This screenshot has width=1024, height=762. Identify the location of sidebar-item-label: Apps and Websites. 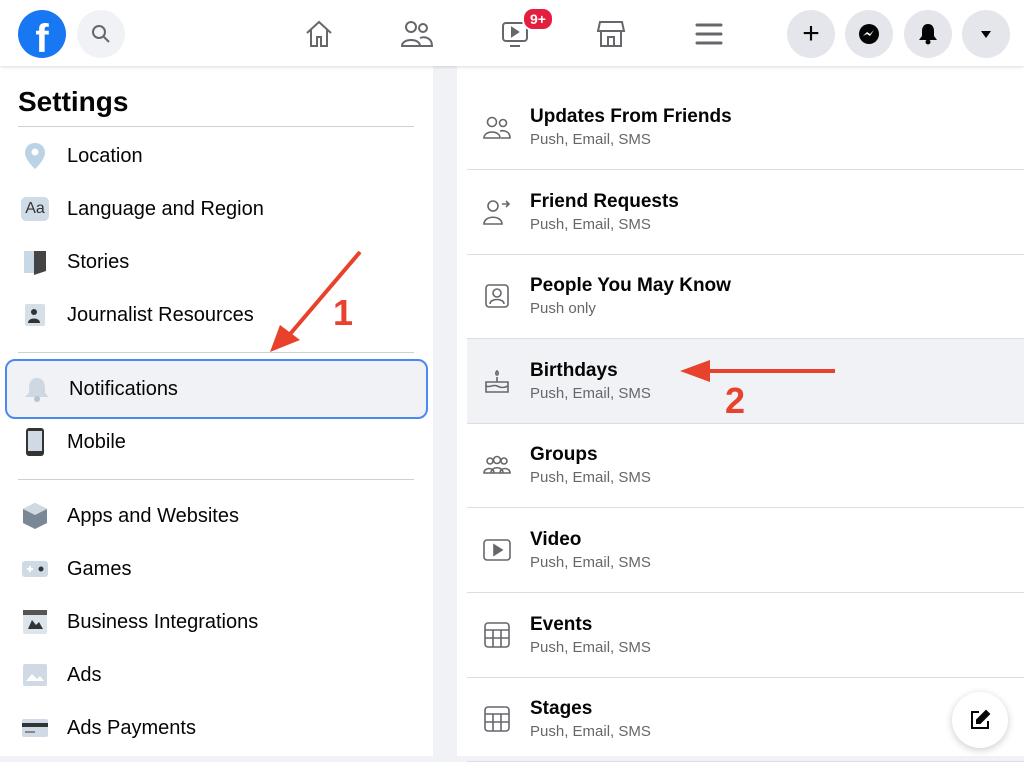
(153, 515).